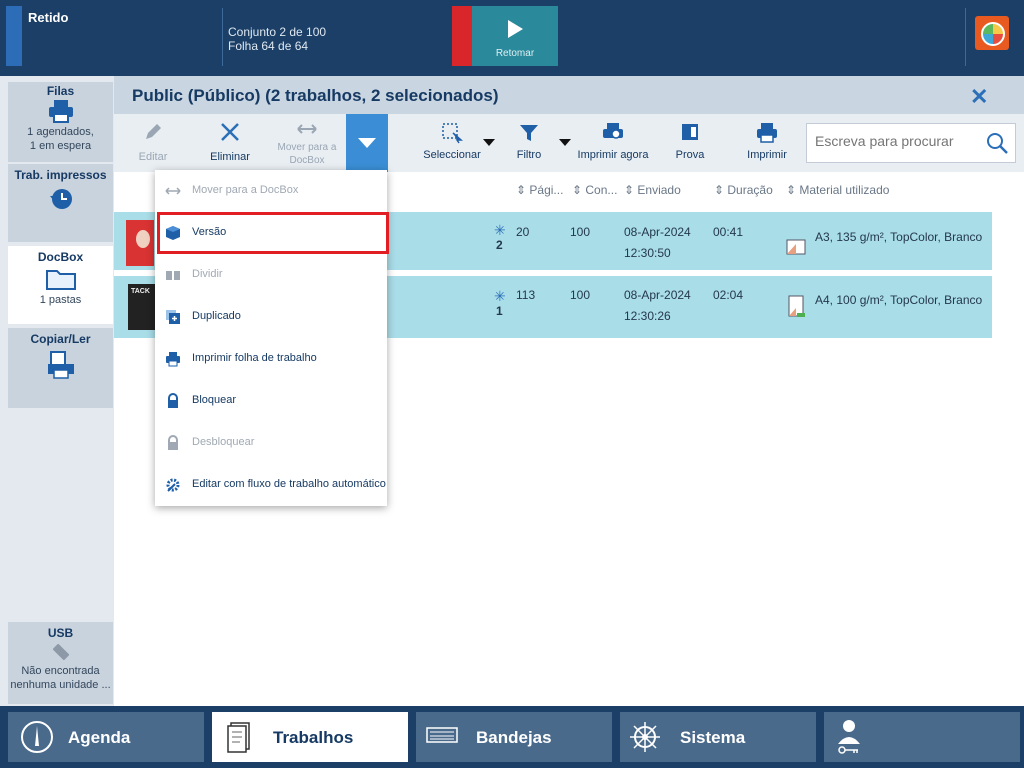  I want to click on job-pages: 113, so click(526, 295).